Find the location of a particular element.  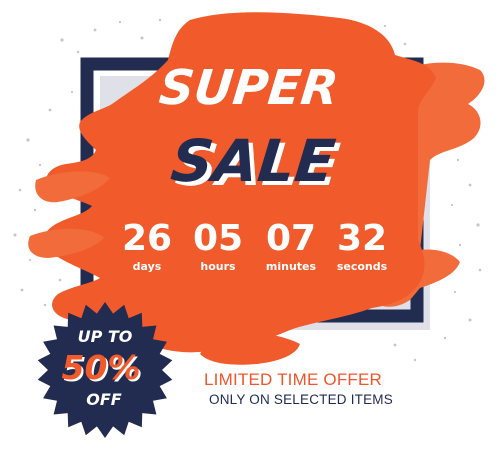

selected-items-text: ONLY ON SELECTED ITEMS is located at coordinates (301, 399).